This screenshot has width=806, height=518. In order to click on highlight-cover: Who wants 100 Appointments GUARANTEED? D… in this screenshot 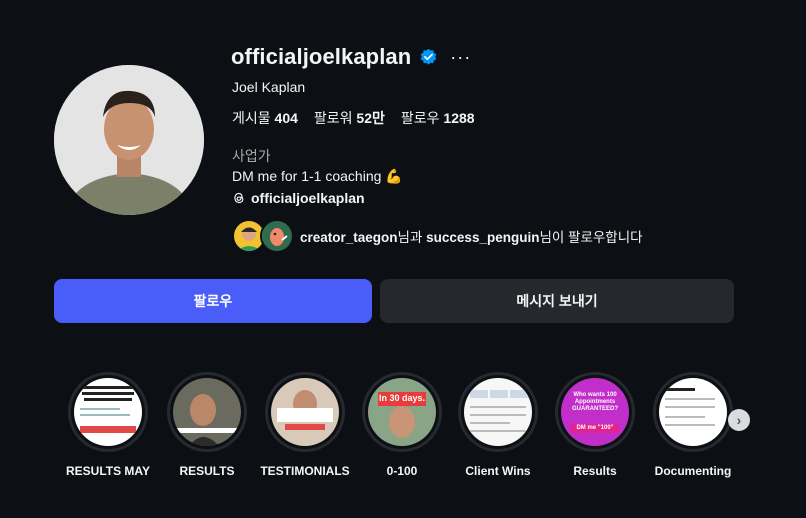, I will do `click(595, 412)`.